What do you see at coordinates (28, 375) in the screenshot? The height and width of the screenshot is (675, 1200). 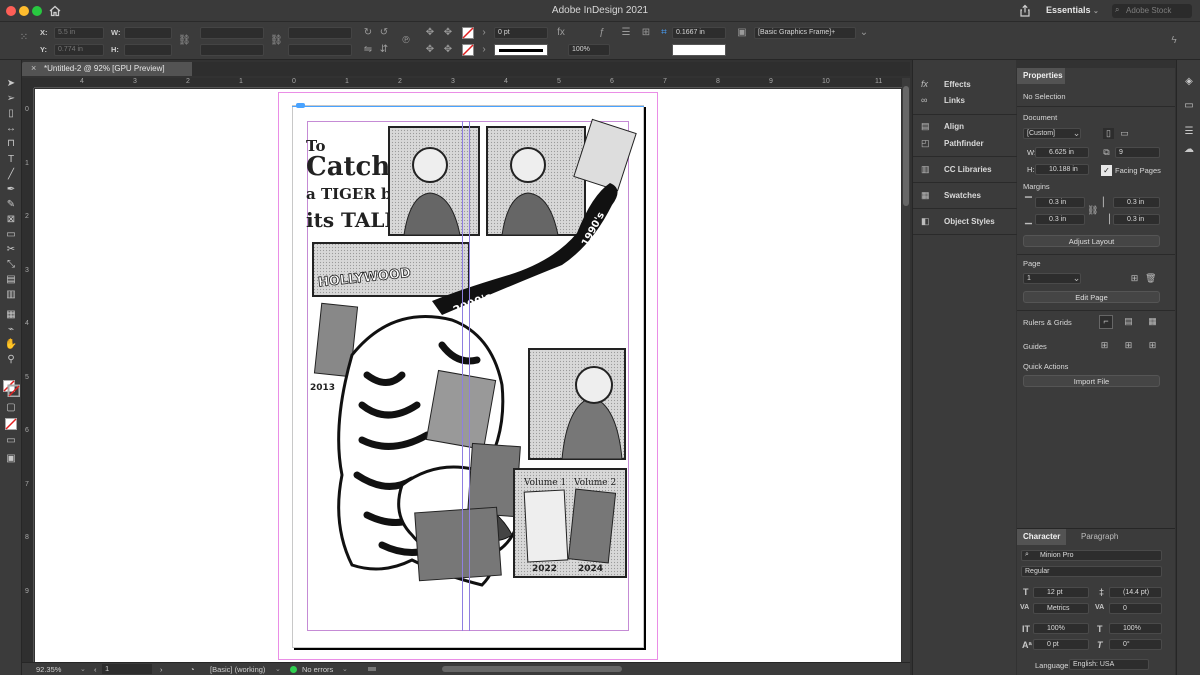 I see `vertical-ruler: 0 1 2 3 4 5 6 7 8 9` at bounding box center [28, 375].